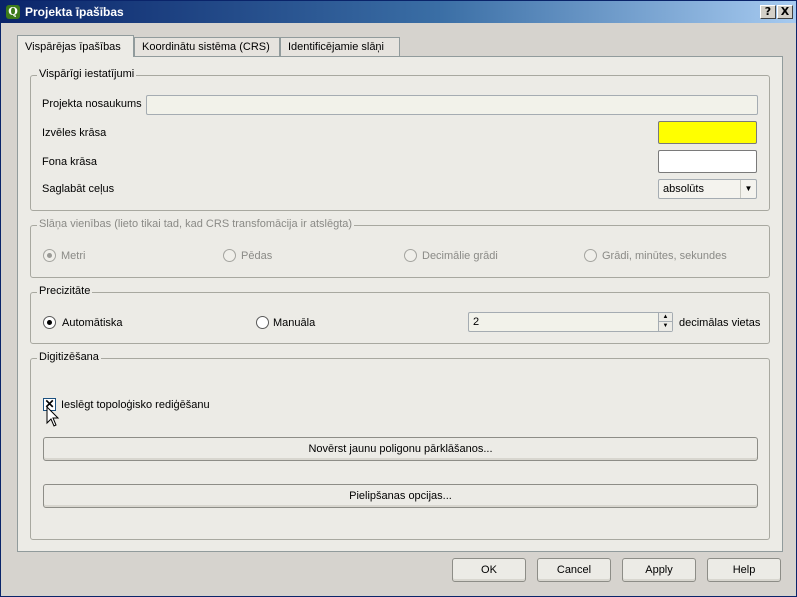  I want to click on tab-general: Vispārējas īpašības, so click(75, 46).